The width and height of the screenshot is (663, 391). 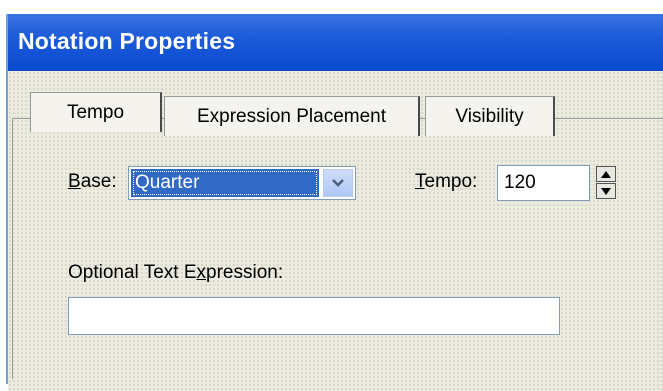 What do you see at coordinates (127, 41) in the screenshot?
I see `window-title: Notation Properties` at bounding box center [127, 41].